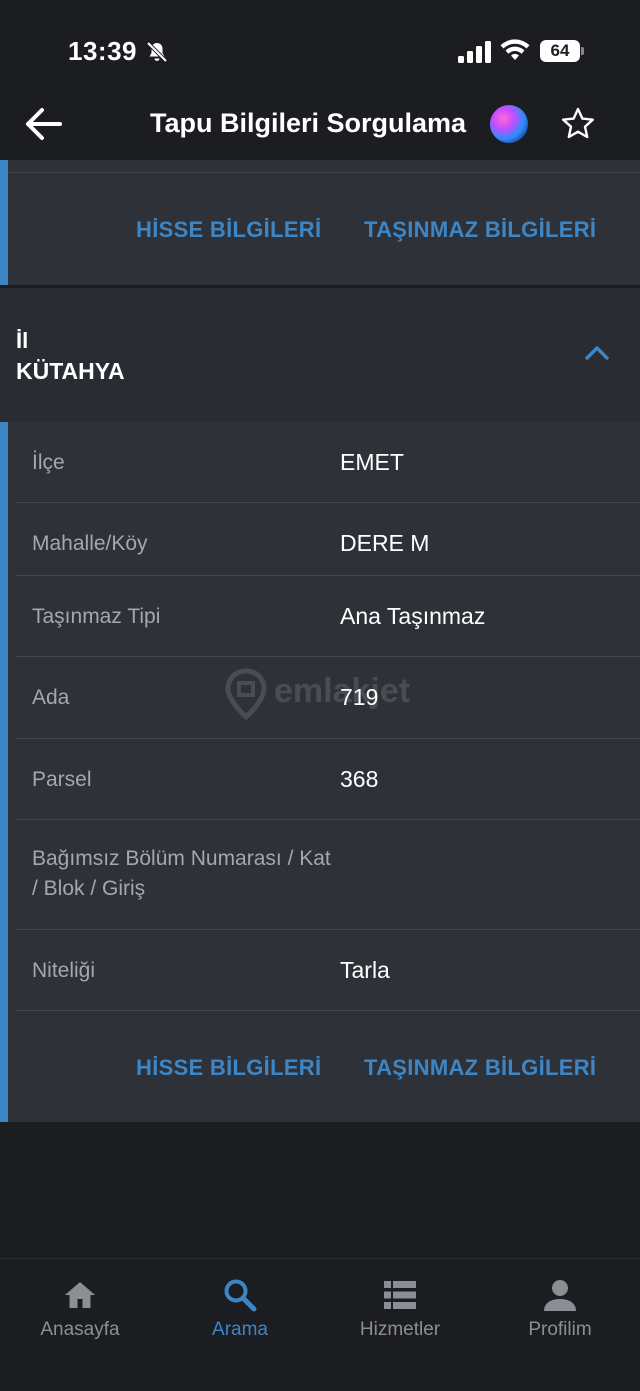  What do you see at coordinates (102, 51) in the screenshot?
I see `status-time: 13:39` at bounding box center [102, 51].